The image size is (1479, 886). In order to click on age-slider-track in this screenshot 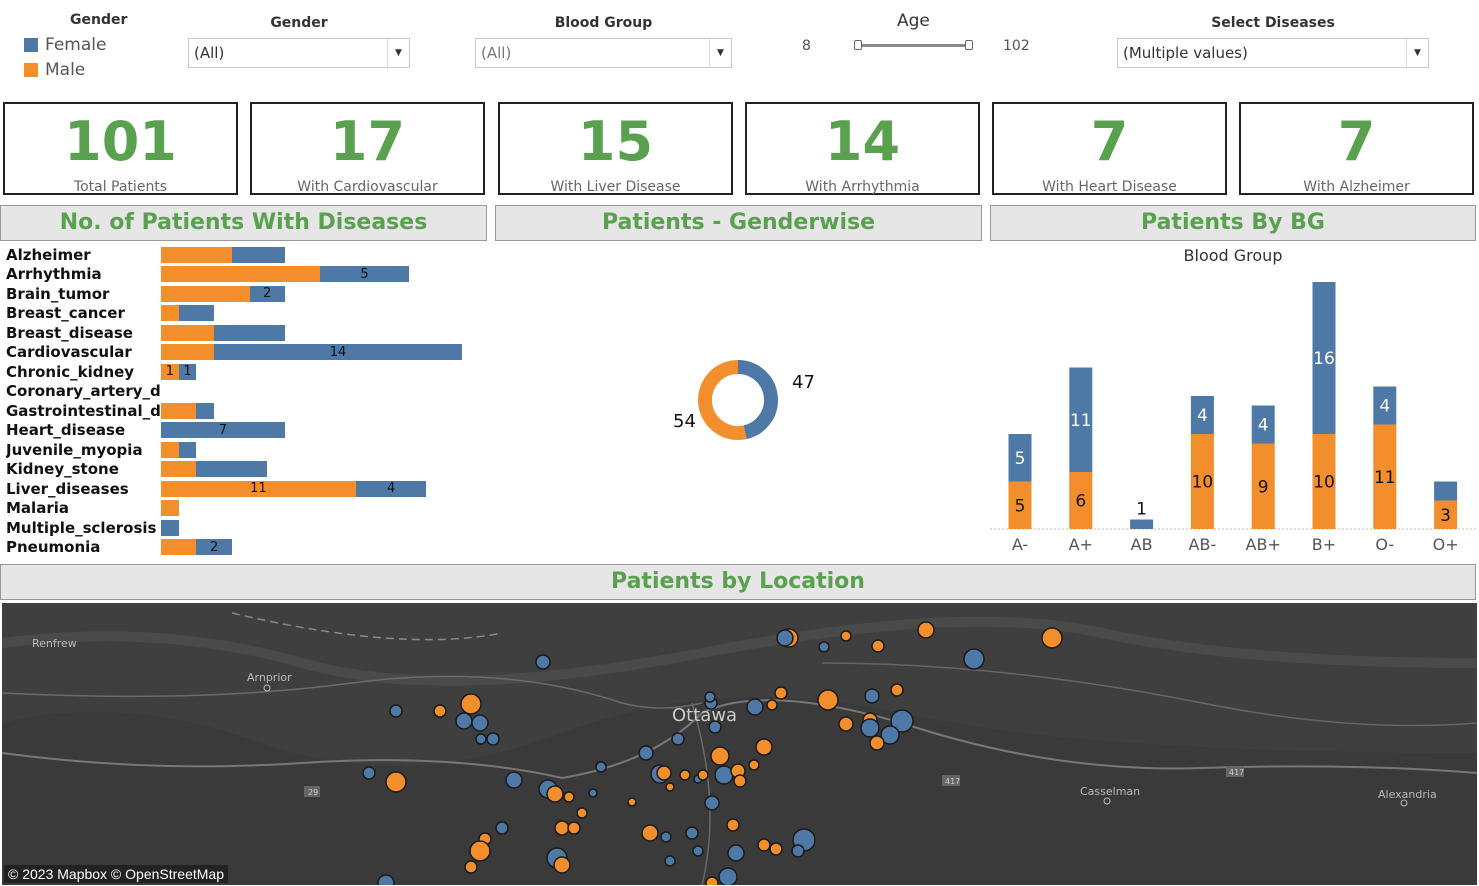, I will do `click(914, 45)`.